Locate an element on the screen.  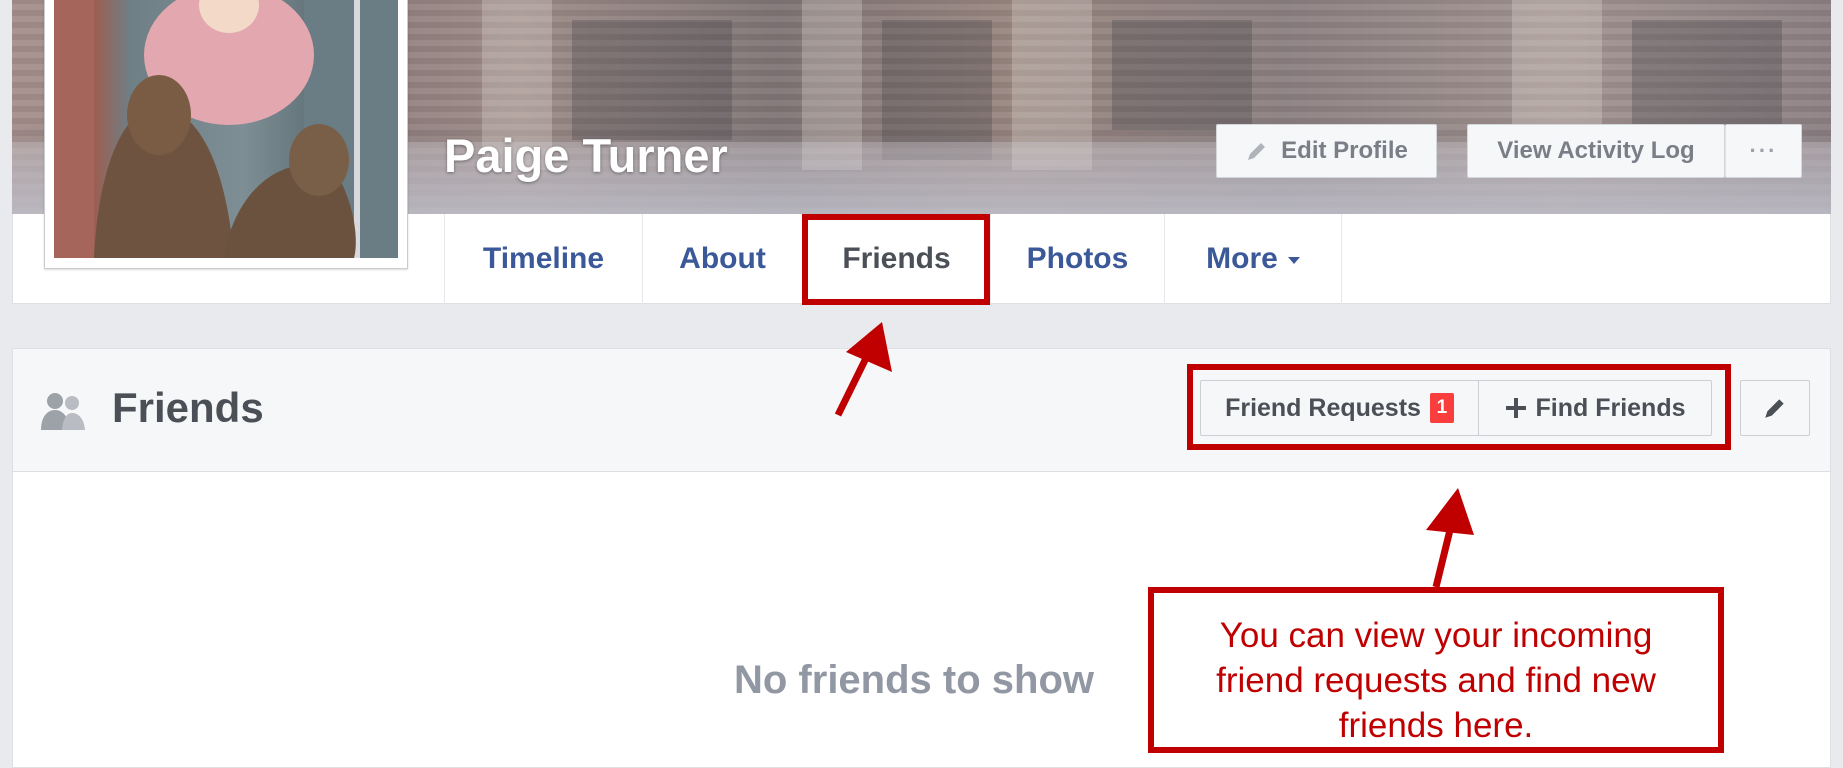
view-activity-log-button: View Activity Log is located at coordinates (1596, 151).